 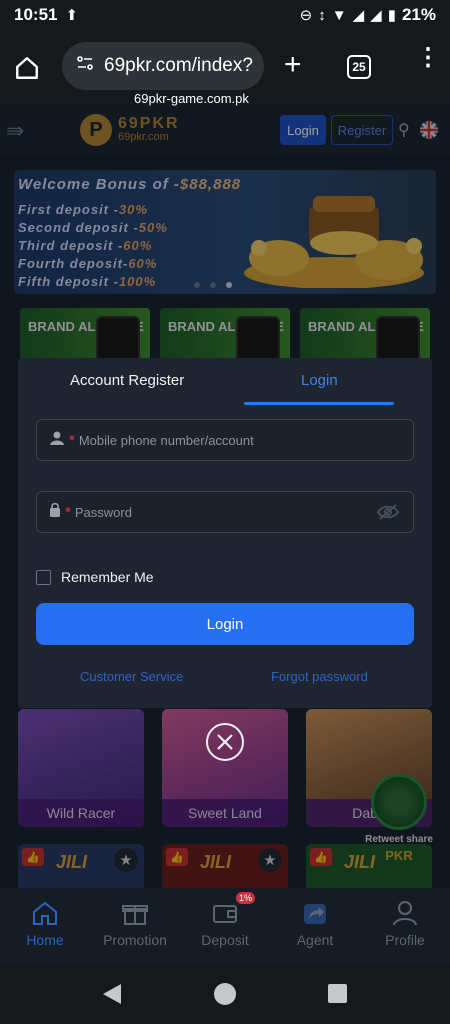 I want to click on remember-me: Remember Me, so click(x=95, y=577).